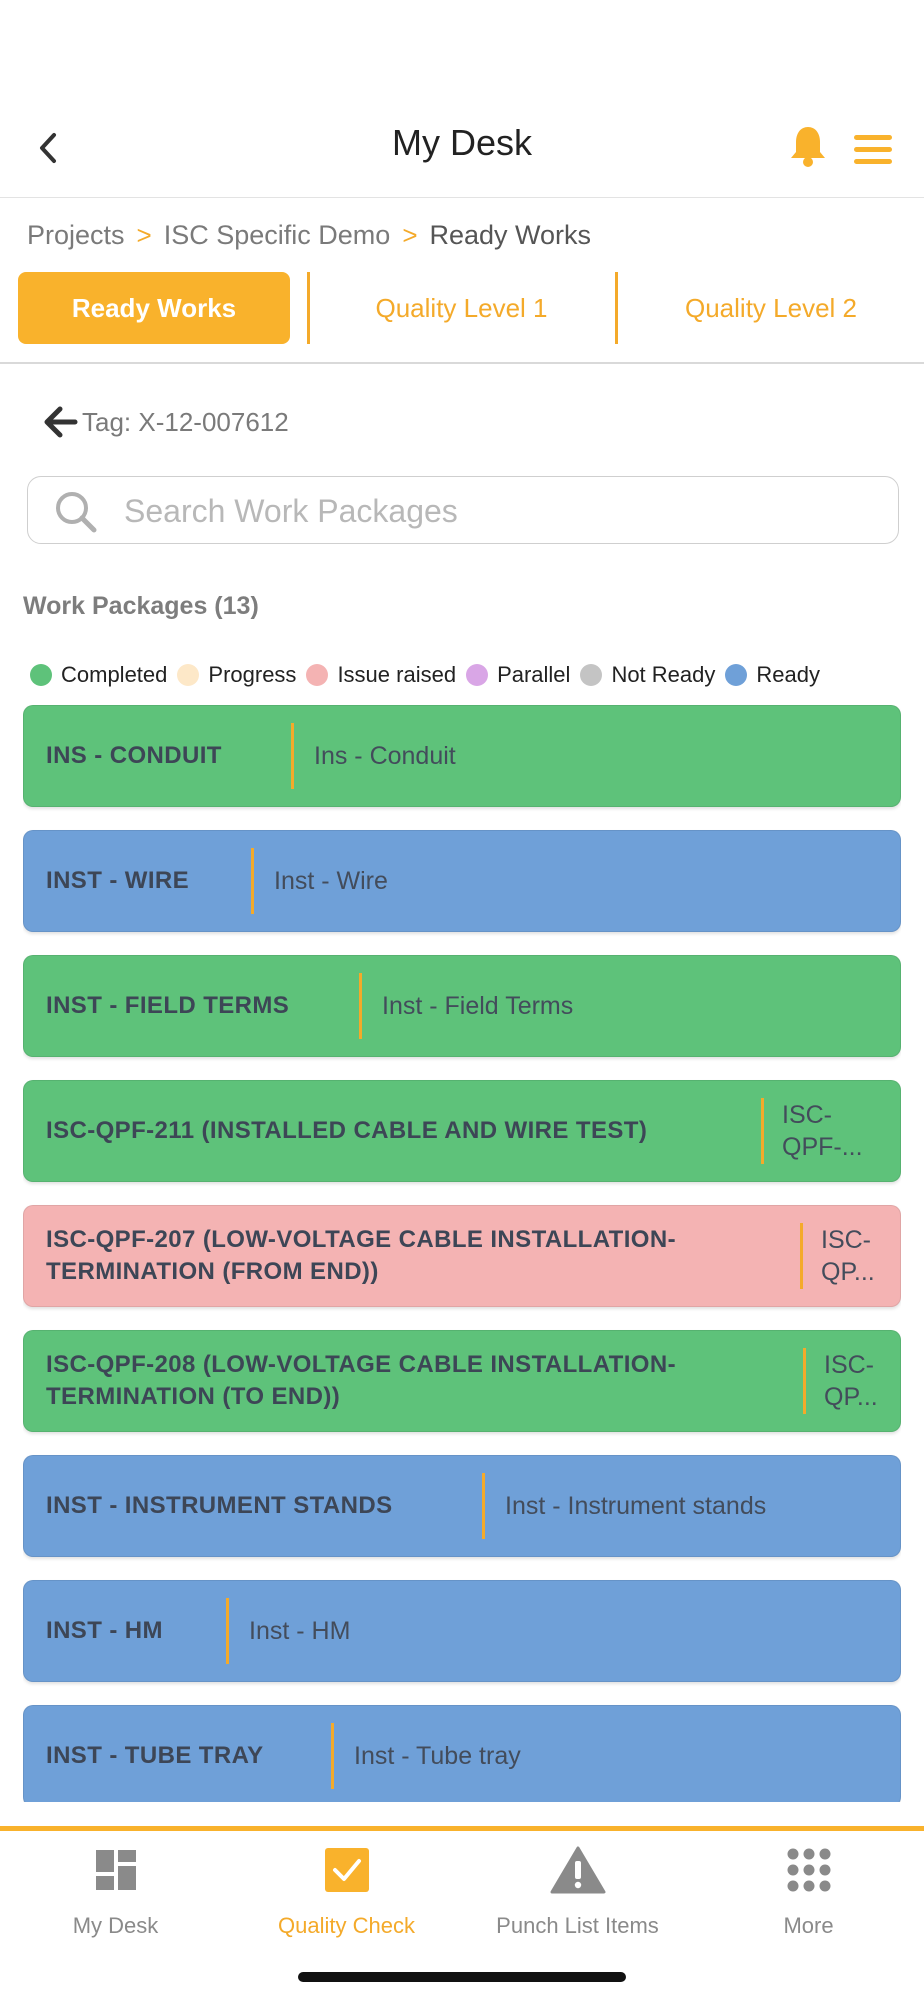  What do you see at coordinates (809, 1870) in the screenshot?
I see `grid-dots-icon` at bounding box center [809, 1870].